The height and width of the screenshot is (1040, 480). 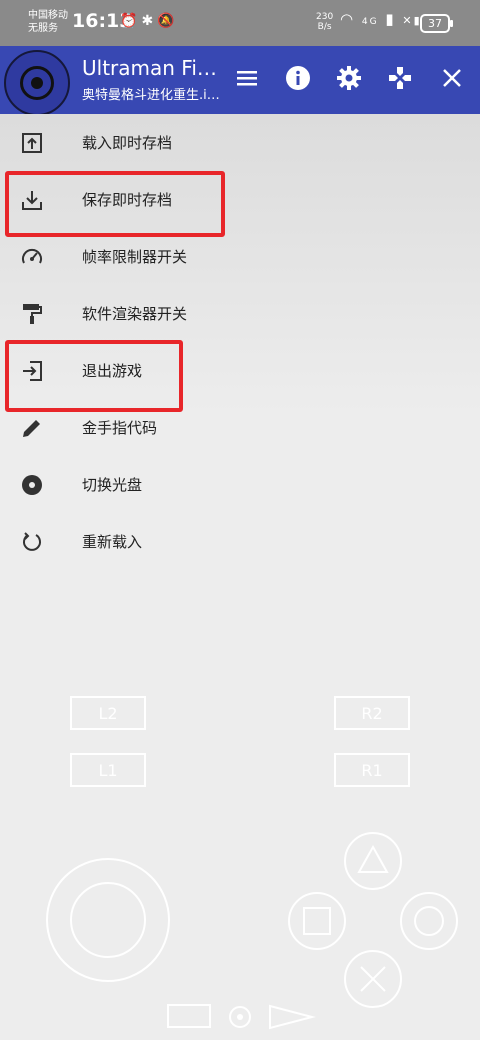 What do you see at coordinates (43, 28) in the screenshot?
I see `service-status: 无服务` at bounding box center [43, 28].